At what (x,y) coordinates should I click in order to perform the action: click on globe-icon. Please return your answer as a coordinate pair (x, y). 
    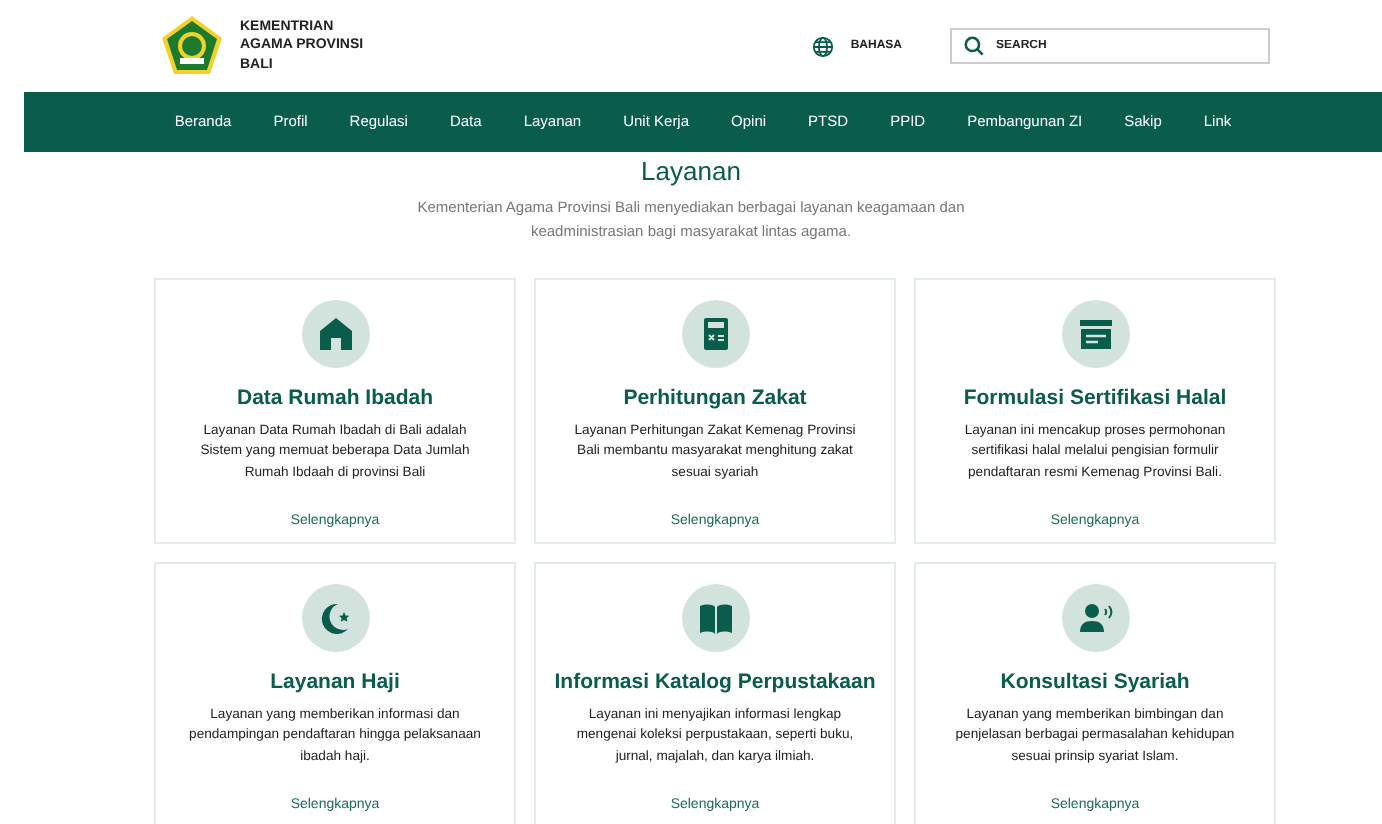
    Looking at the image, I should click on (823, 46).